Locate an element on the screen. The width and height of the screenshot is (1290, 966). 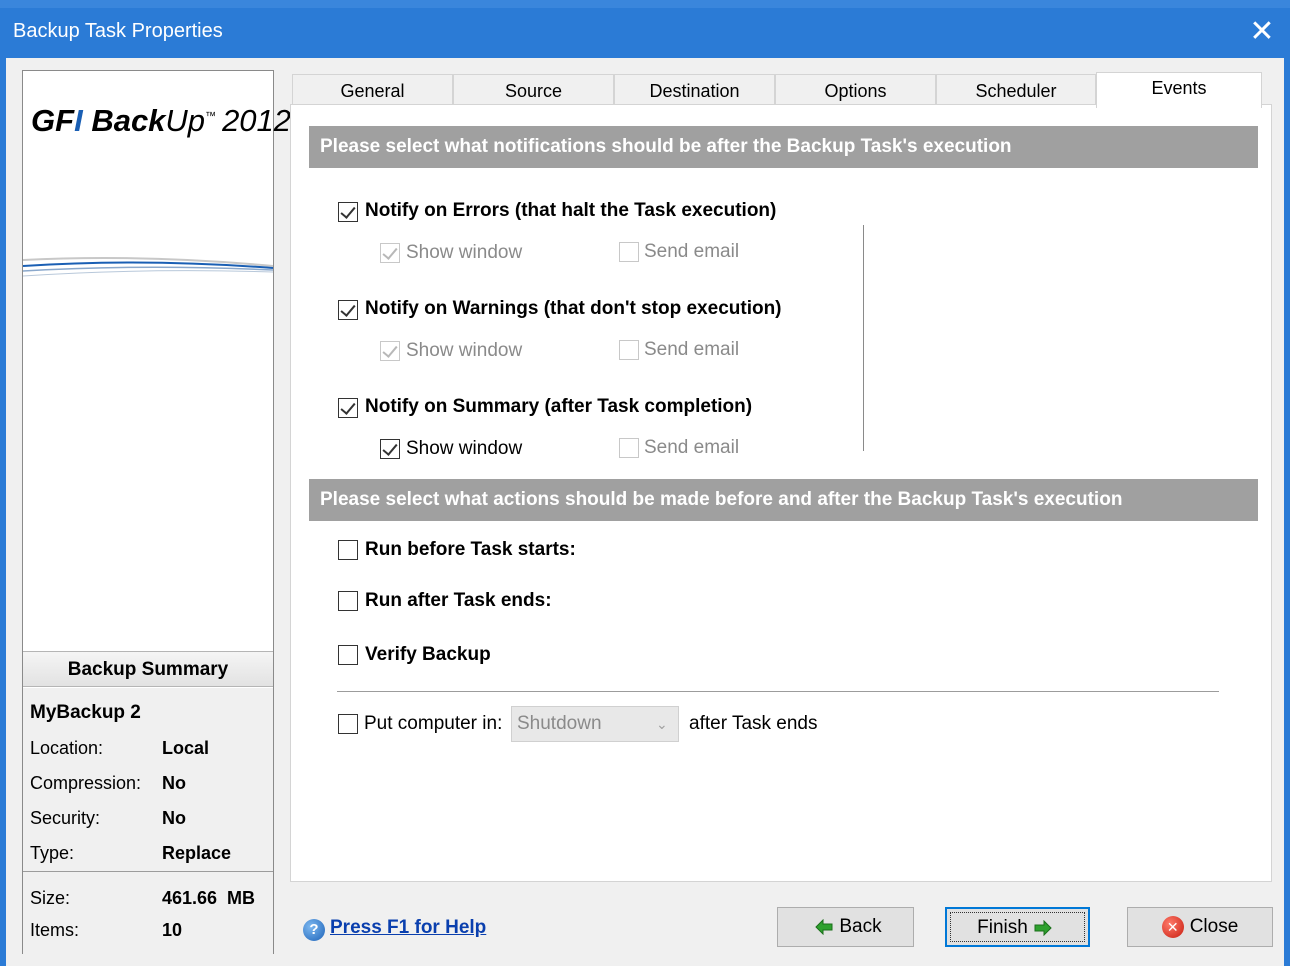
notifications-divider is located at coordinates (863, 338).